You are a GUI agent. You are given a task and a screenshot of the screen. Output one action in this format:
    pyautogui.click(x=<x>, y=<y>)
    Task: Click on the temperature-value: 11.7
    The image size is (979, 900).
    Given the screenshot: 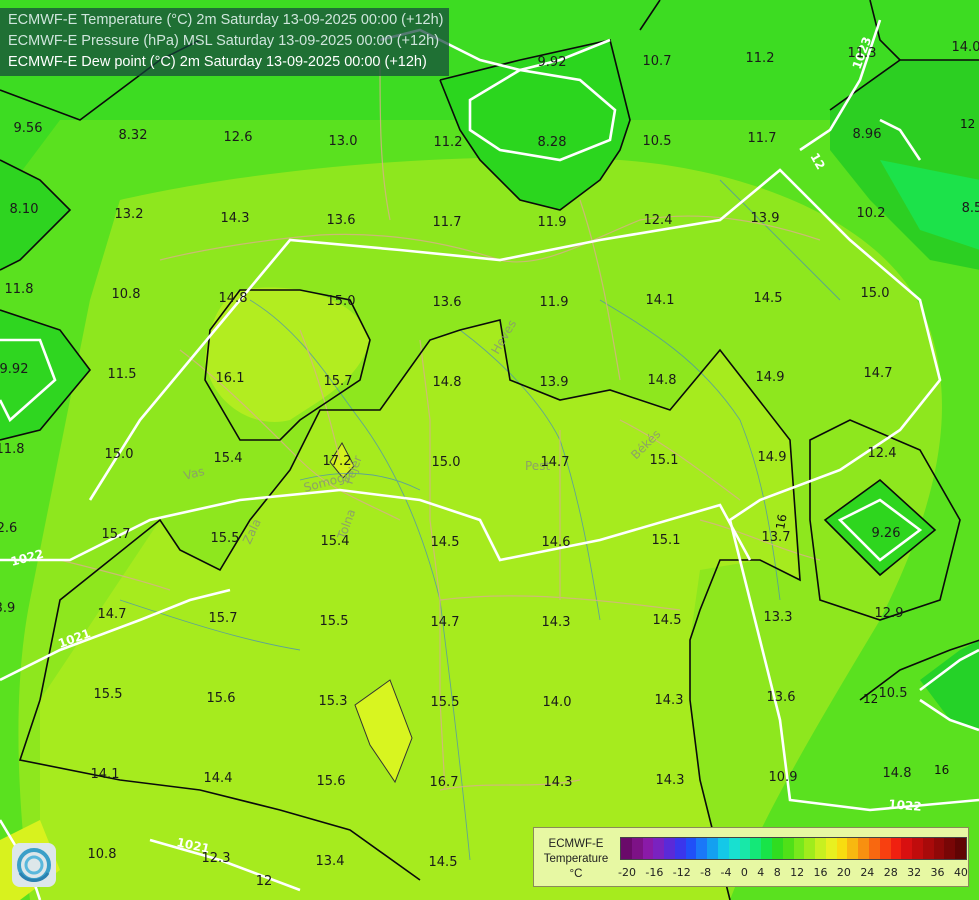 What is the action you would take?
    pyautogui.click(x=447, y=222)
    